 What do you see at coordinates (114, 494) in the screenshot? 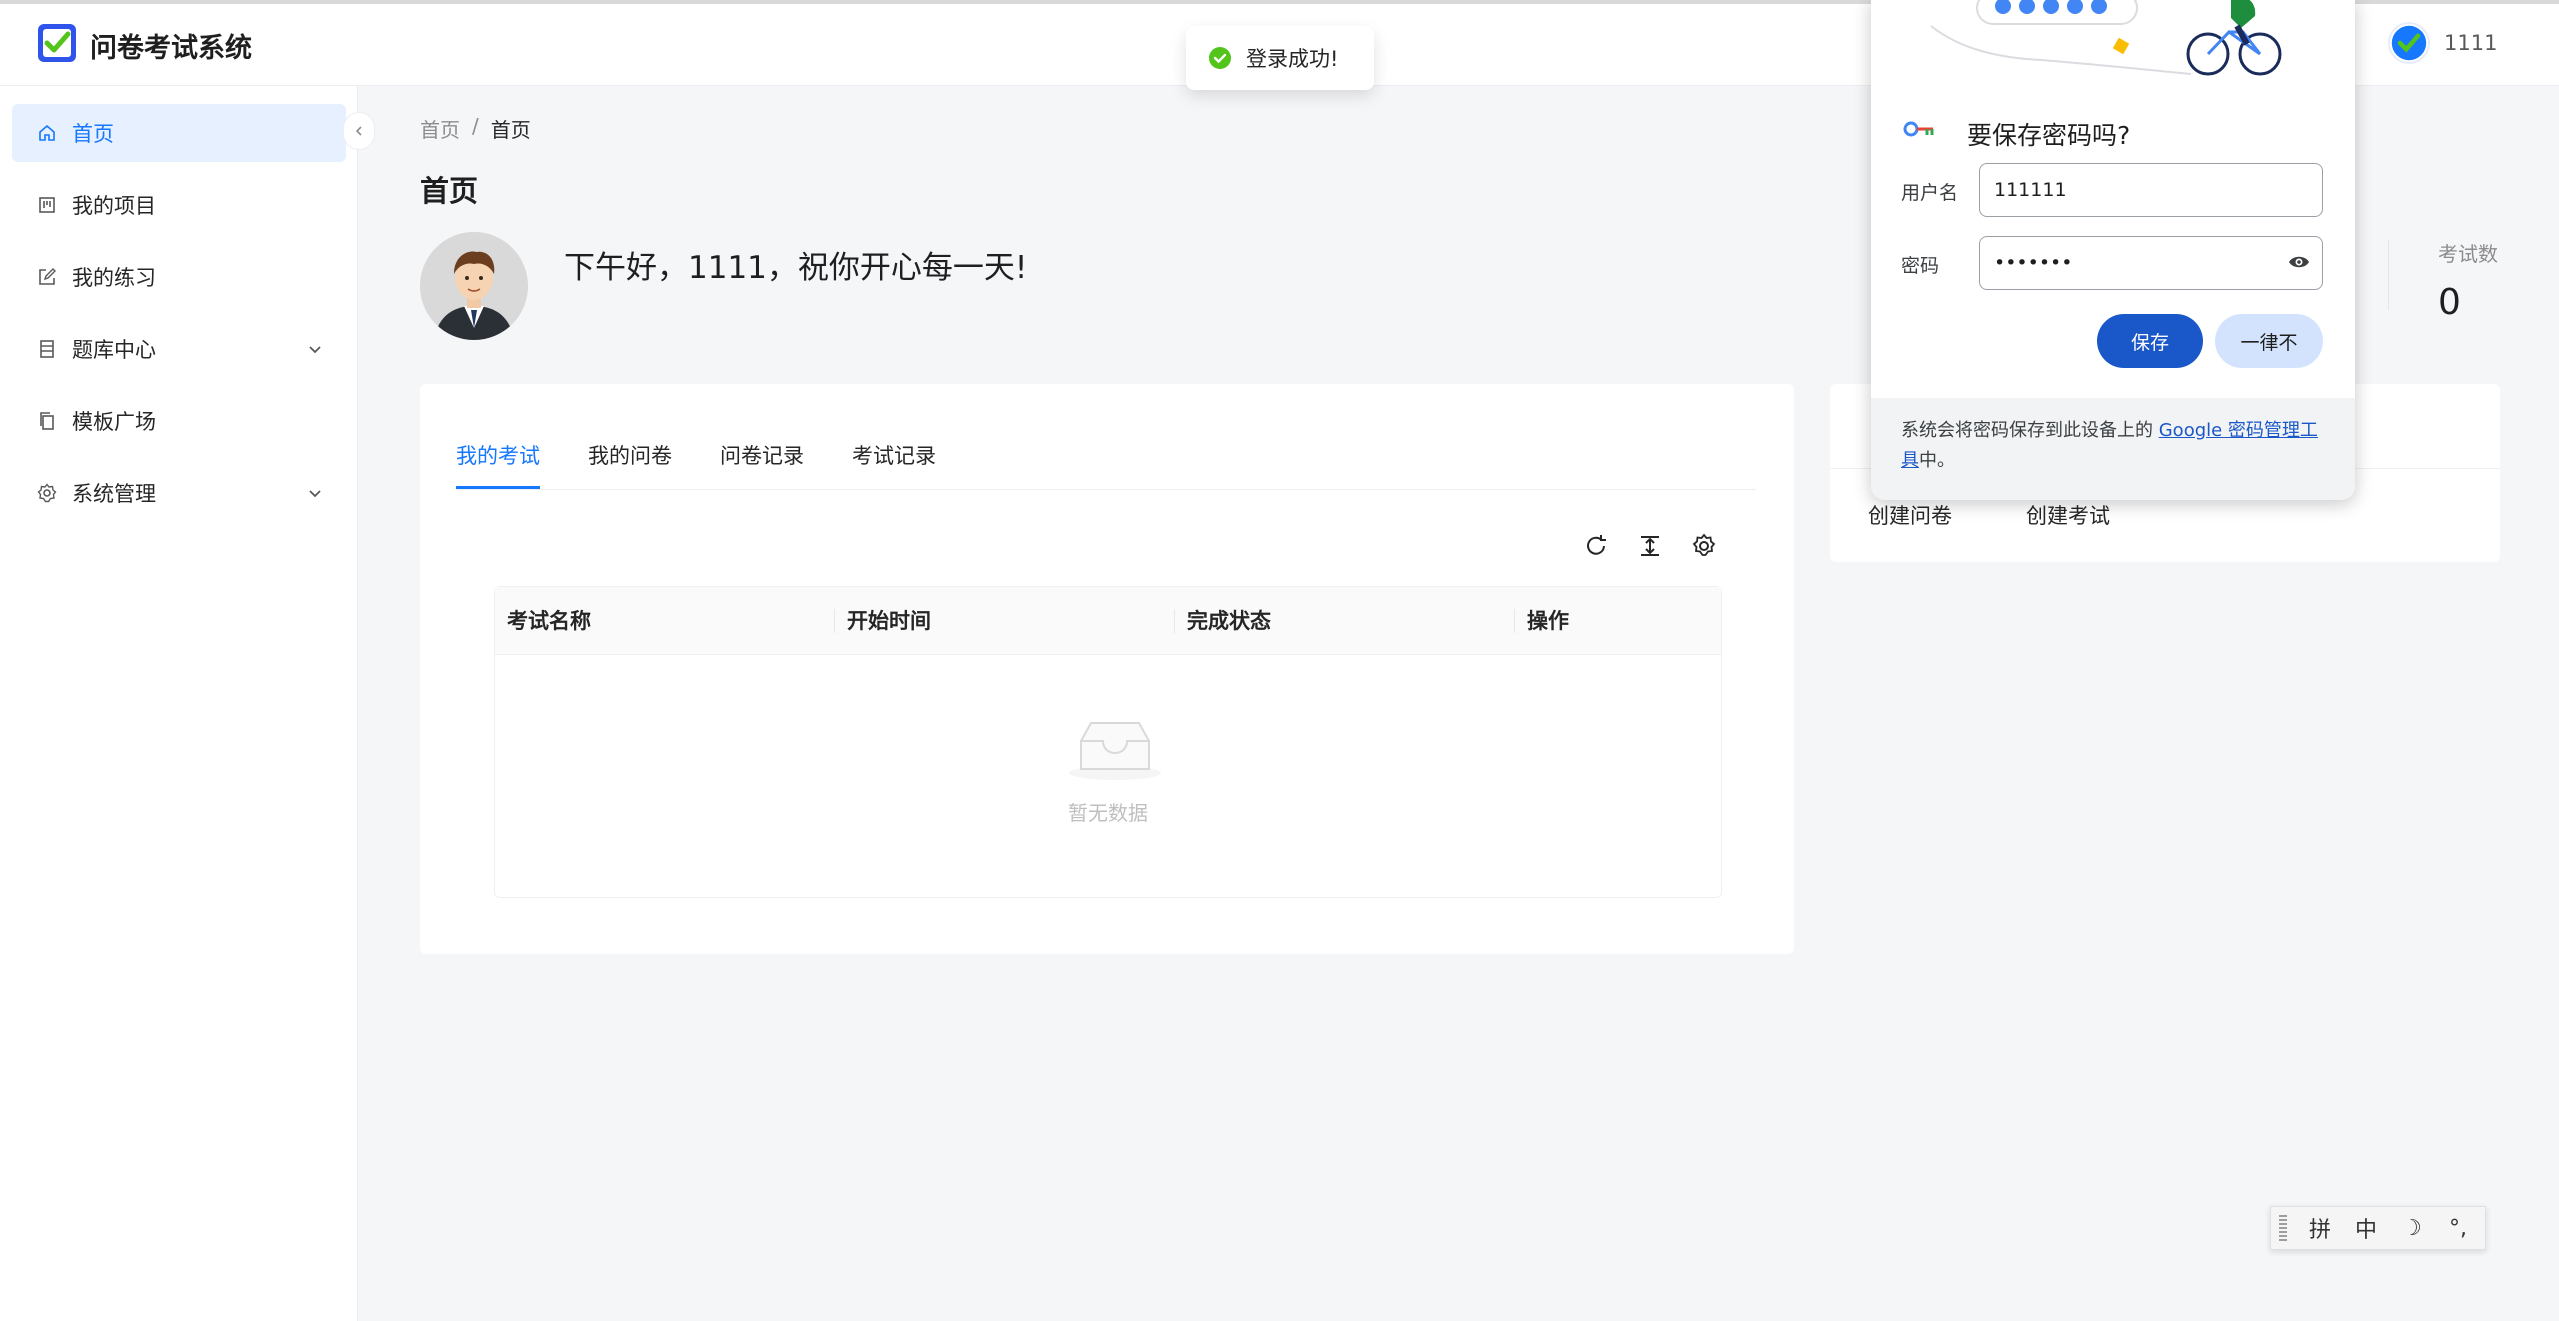
I see `sidebar-item-label: 系统管理` at bounding box center [114, 494].